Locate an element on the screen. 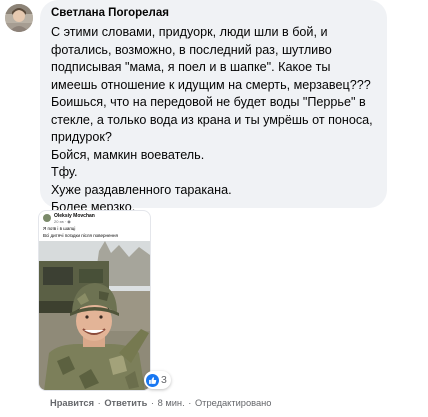  comment-text-line: придурок? is located at coordinates (81, 137).